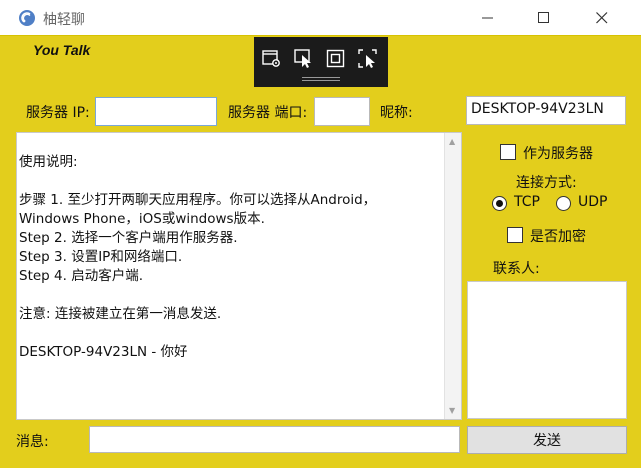  What do you see at coordinates (563, 203) in the screenshot?
I see `udp-radio` at bounding box center [563, 203].